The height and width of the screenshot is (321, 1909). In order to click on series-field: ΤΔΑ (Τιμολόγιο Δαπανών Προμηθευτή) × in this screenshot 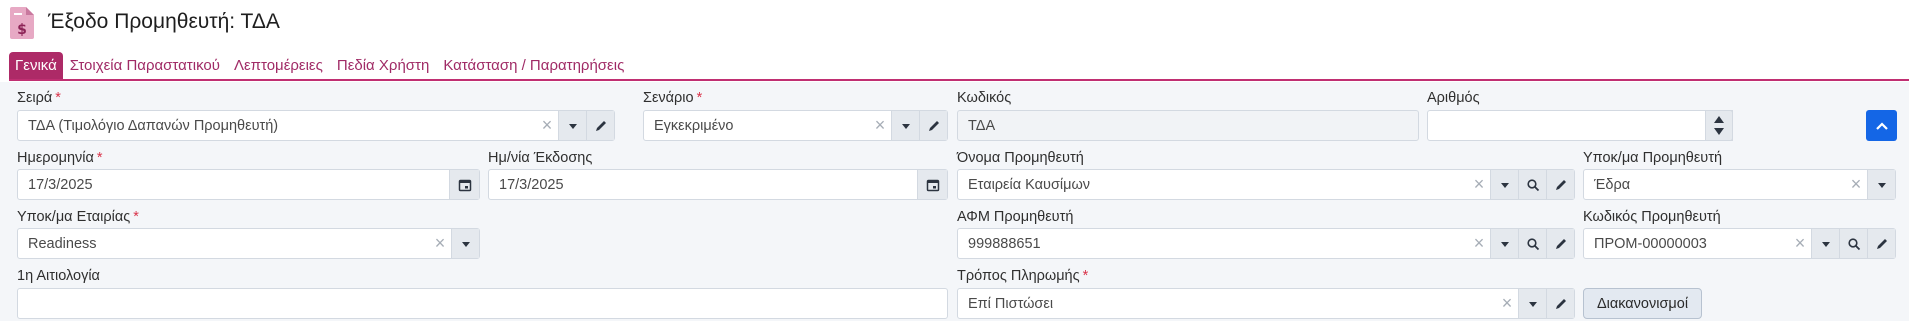, I will do `click(316, 125)`.